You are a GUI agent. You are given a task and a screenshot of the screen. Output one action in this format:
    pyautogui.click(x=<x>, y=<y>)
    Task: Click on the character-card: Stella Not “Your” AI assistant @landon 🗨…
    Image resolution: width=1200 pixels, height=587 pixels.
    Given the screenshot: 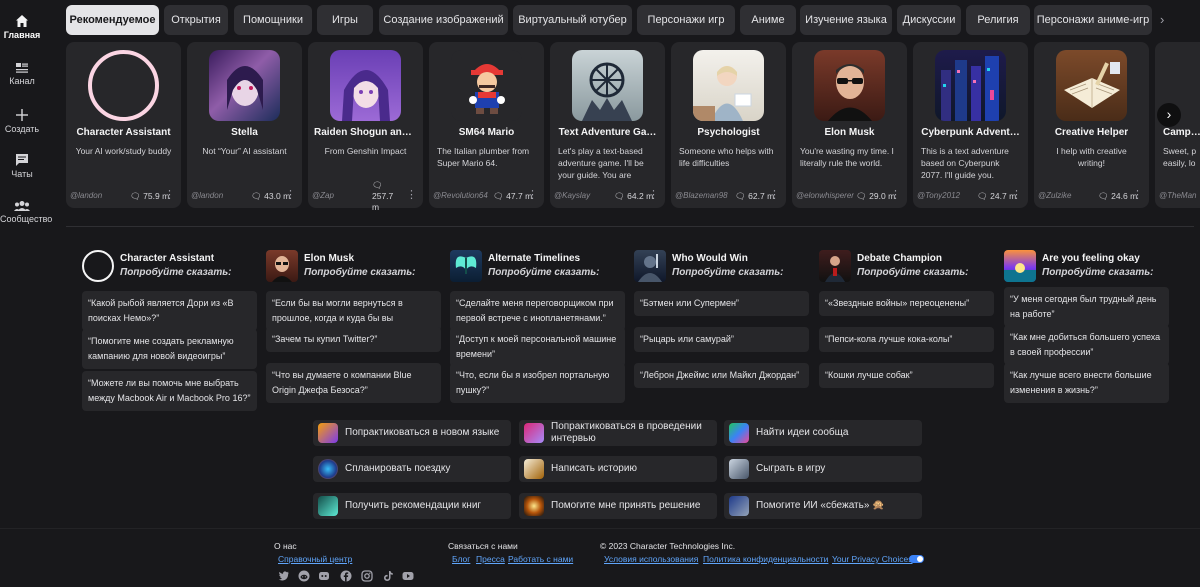 What is the action you would take?
    pyautogui.click(x=244, y=125)
    